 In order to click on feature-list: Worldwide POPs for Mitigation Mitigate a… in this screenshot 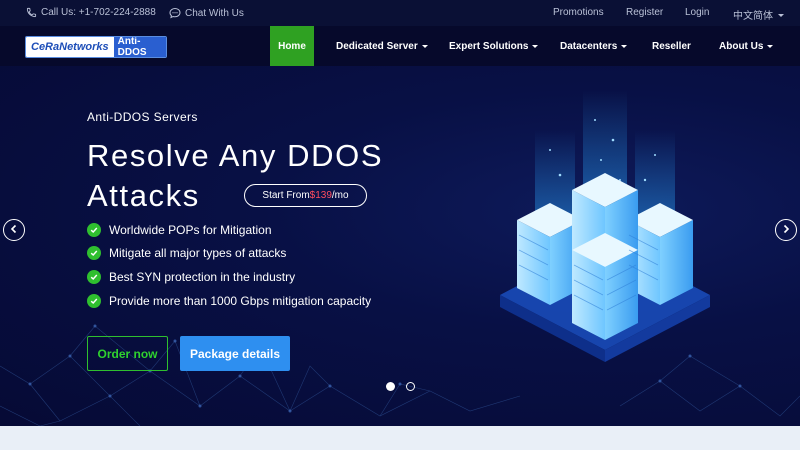, I will do `click(229, 265)`.